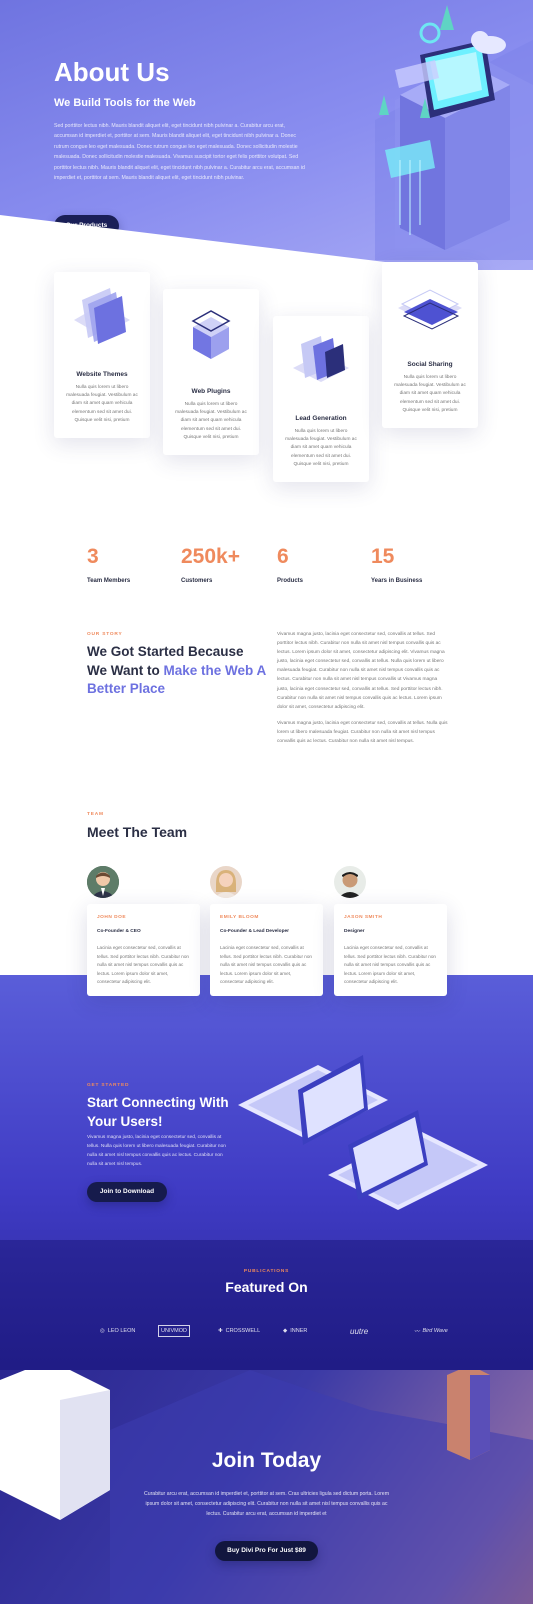 The height and width of the screenshot is (1604, 533). What do you see at coordinates (119, 931) in the screenshot?
I see `member-role: Co-Founder & CEO` at bounding box center [119, 931].